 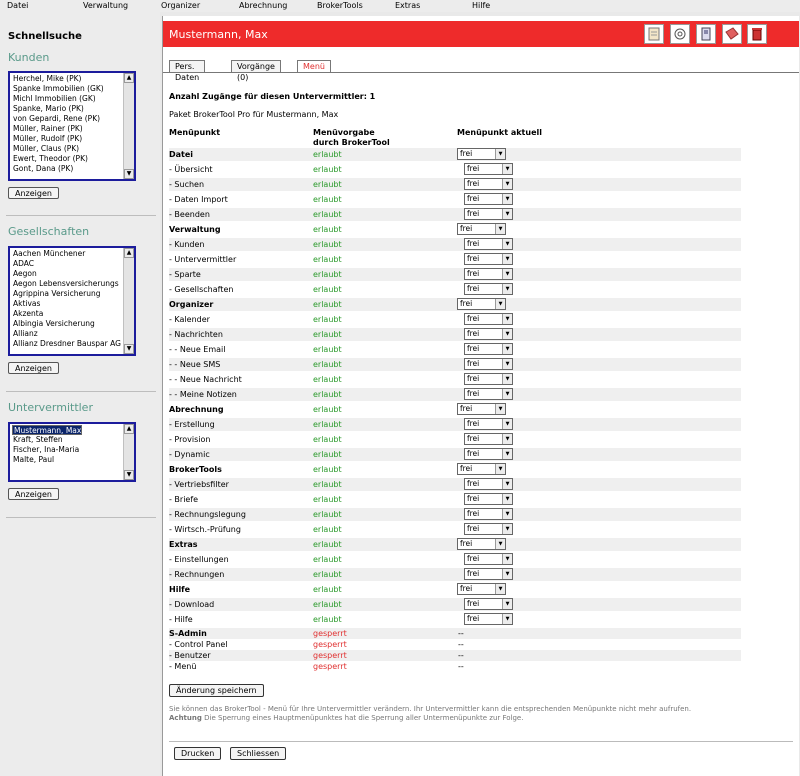 What do you see at coordinates (216, 690) in the screenshot?
I see `save-changes-button: Änderung speichern` at bounding box center [216, 690].